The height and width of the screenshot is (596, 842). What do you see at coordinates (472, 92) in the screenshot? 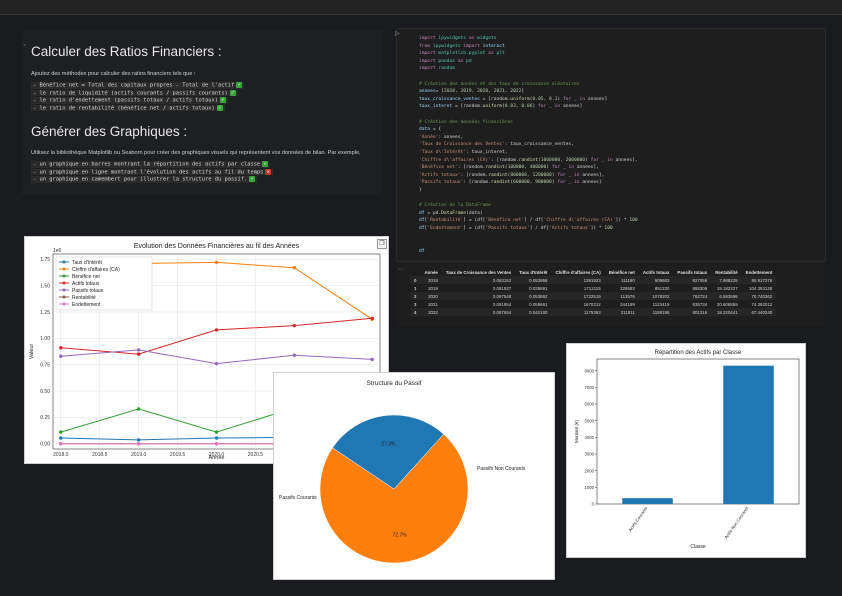
I see `code-line: annees= [2018, 2019, 2020, 2021, 2022]` at bounding box center [472, 92].